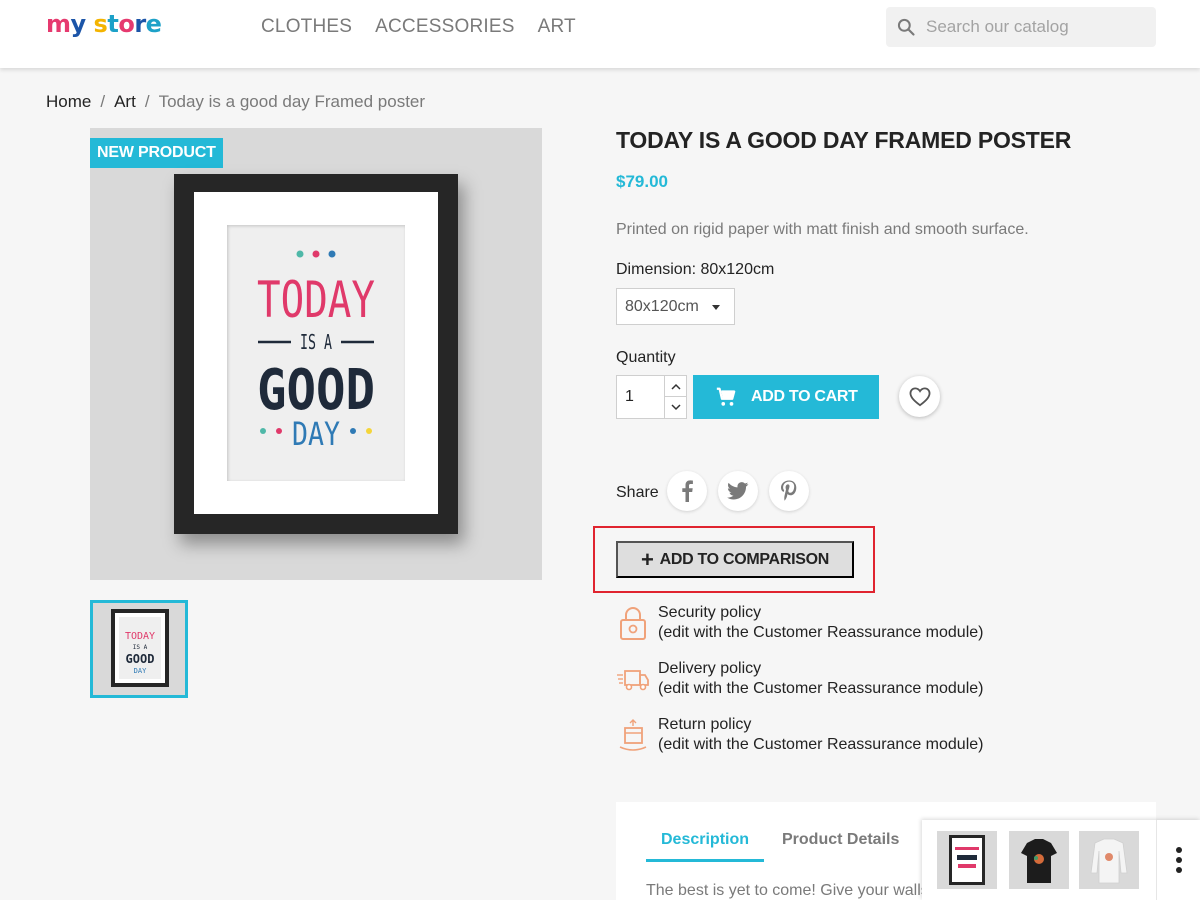  What do you see at coordinates (125, 102) in the screenshot?
I see `breadcrumb-art: Art` at bounding box center [125, 102].